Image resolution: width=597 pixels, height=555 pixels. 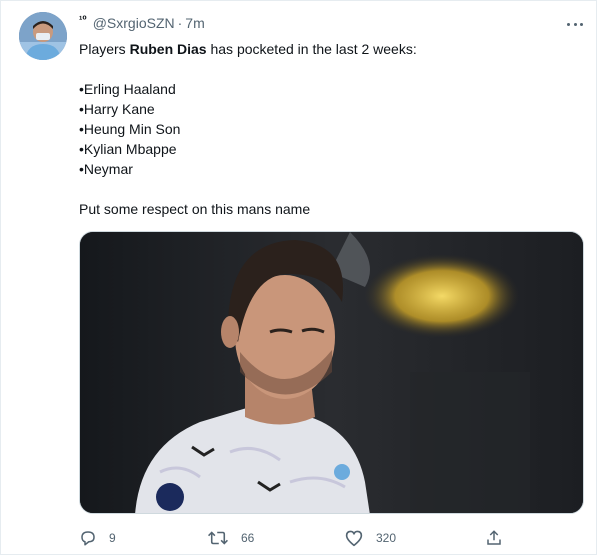 I want to click on list-item: •Kylian Mbappe, so click(x=128, y=149).